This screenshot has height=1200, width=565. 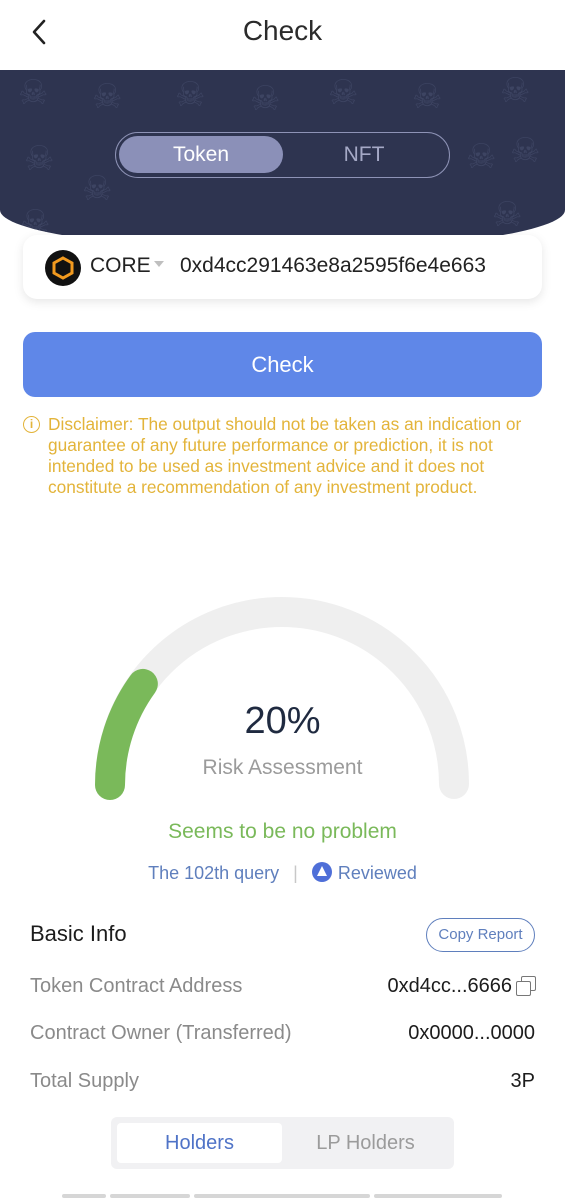 I want to click on chain-selector: CORE, so click(x=120, y=266).